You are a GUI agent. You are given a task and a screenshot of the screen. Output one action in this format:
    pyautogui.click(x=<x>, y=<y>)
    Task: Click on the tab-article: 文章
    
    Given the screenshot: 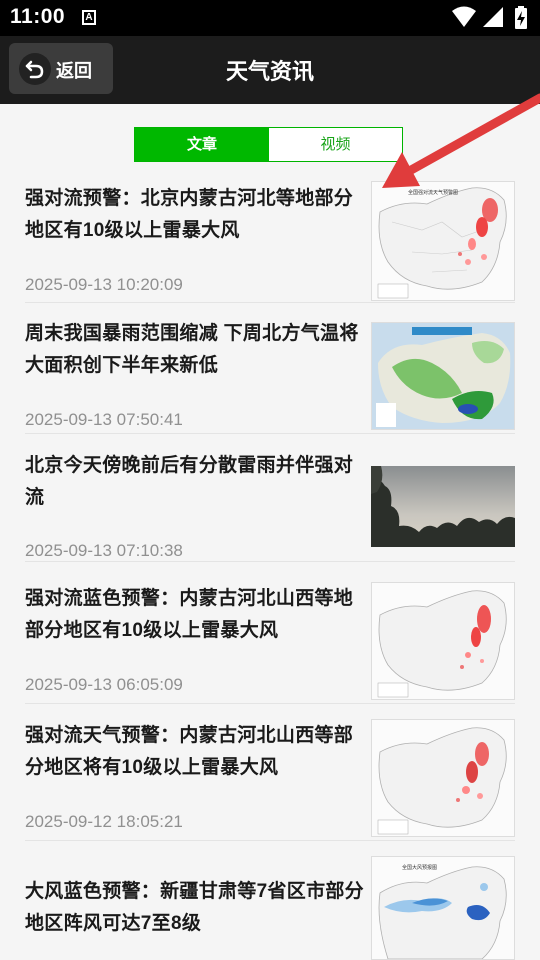 What is the action you would take?
    pyautogui.click(x=202, y=144)
    